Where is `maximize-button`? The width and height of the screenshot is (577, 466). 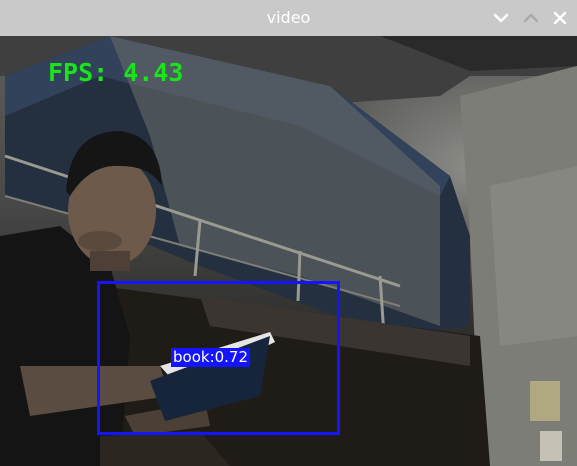 maximize-button is located at coordinates (531, 18).